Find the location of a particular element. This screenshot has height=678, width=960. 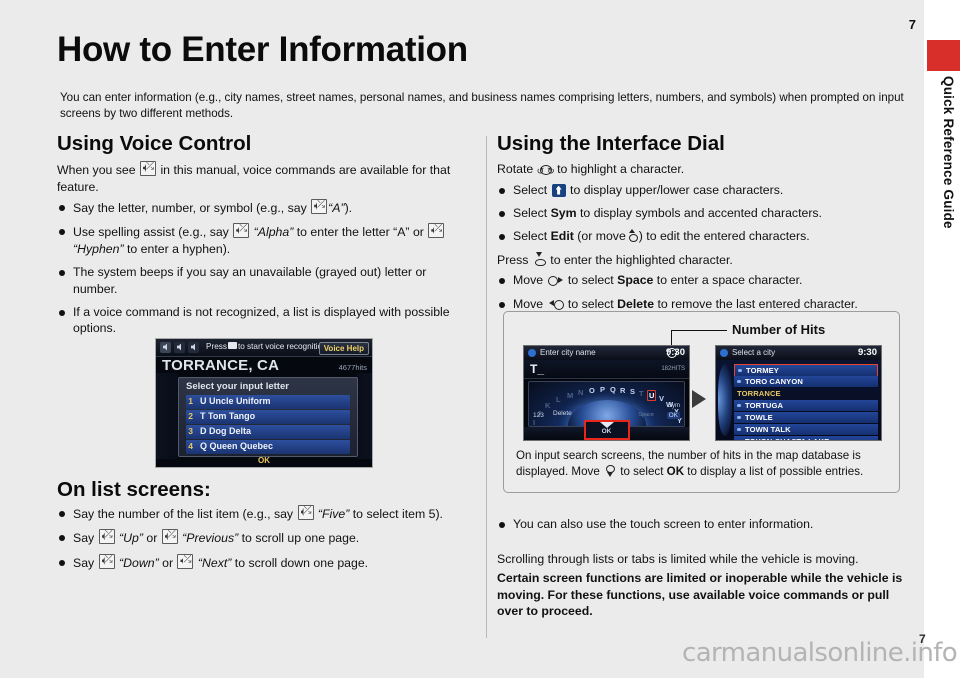

bullet-text: to enter a space character. is located at coordinates (729, 280).